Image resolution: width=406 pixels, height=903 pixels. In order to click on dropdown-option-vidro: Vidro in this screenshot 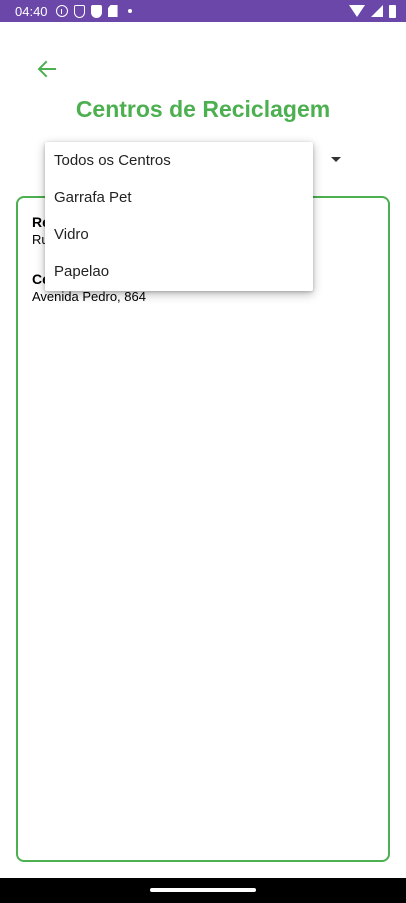, I will do `click(179, 234)`.